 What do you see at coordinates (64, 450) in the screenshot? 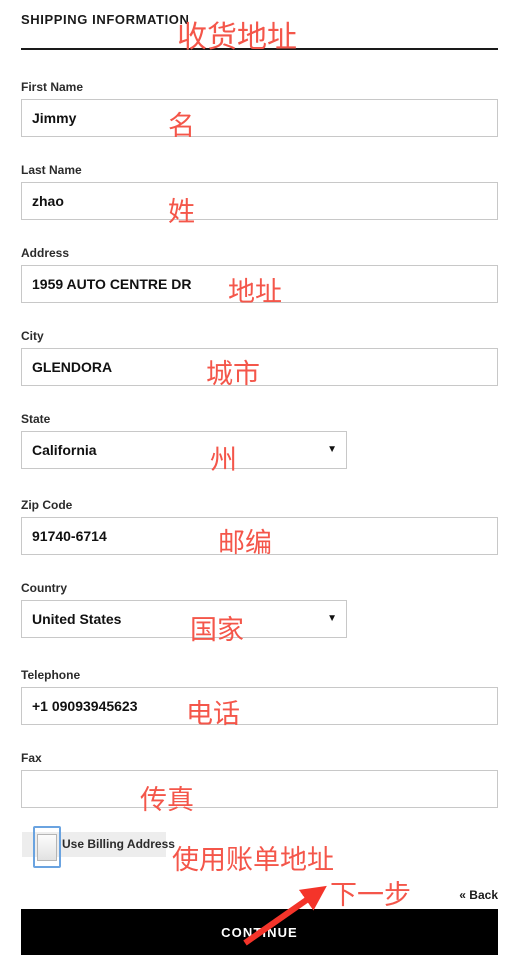
I see `select-value: California` at bounding box center [64, 450].